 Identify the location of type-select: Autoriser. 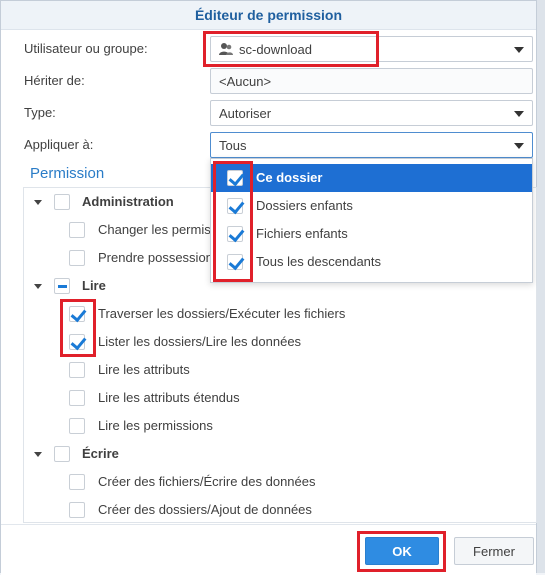
(371, 113).